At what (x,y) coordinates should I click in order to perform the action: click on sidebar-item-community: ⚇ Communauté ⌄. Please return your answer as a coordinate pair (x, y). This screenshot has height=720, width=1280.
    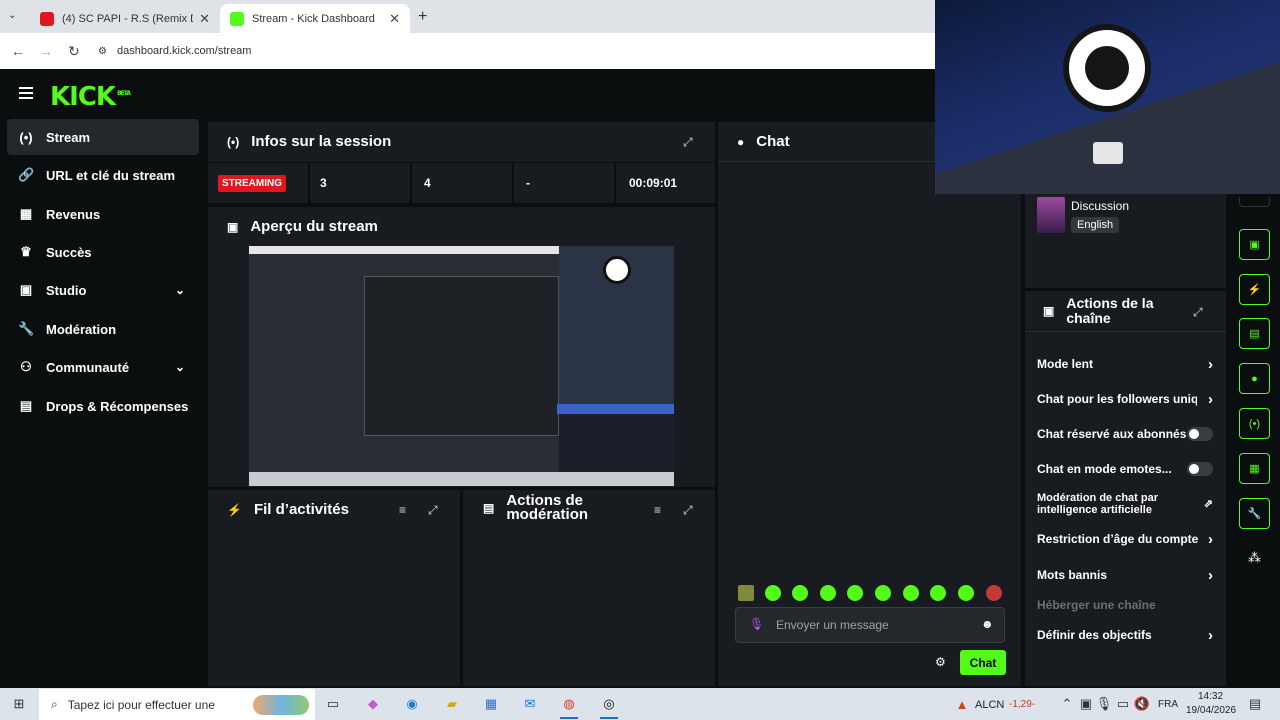
    Looking at the image, I should click on (103, 367).